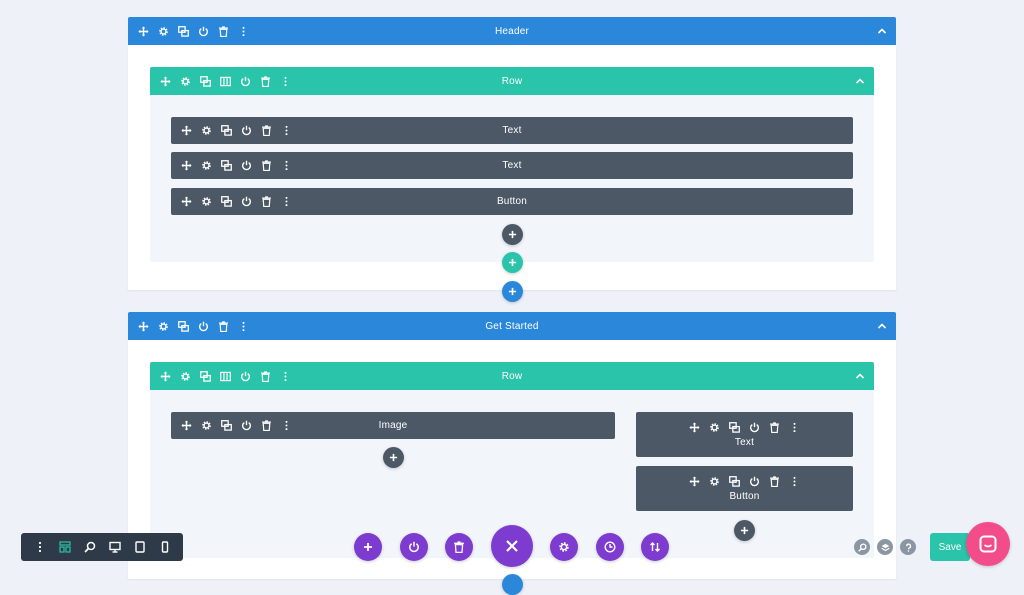 Image resolution: width=1024 pixels, height=595 pixels. What do you see at coordinates (393, 425) in the screenshot?
I see `module-image: Image` at bounding box center [393, 425].